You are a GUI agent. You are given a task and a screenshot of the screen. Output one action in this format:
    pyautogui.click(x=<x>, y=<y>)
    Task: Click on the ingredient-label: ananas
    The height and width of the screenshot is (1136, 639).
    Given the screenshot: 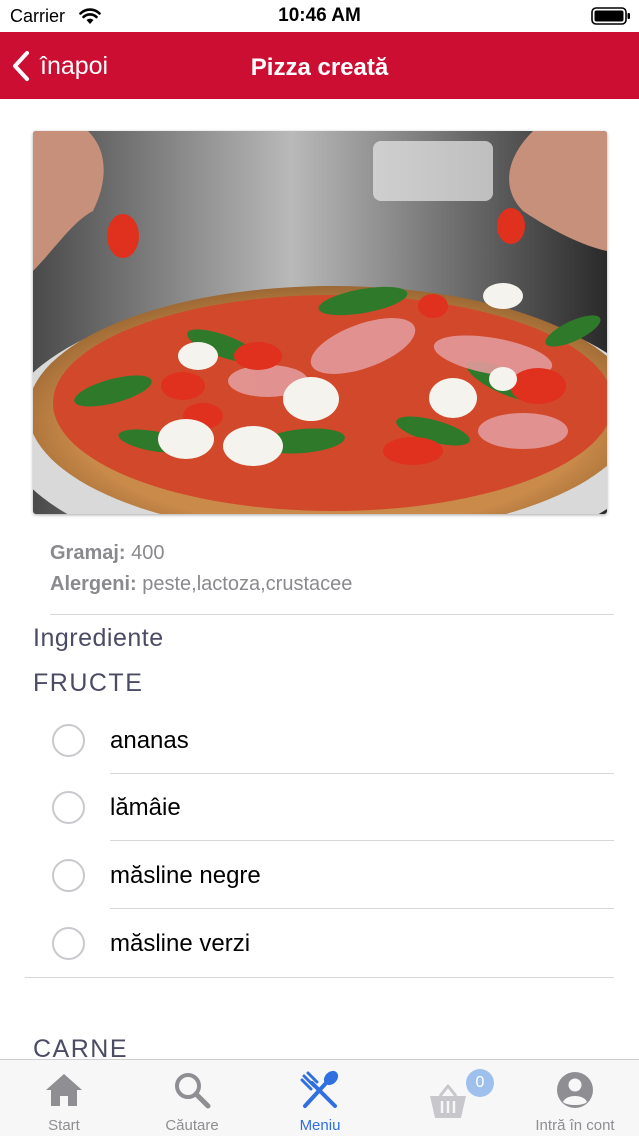 What is the action you would take?
    pyautogui.click(x=149, y=740)
    